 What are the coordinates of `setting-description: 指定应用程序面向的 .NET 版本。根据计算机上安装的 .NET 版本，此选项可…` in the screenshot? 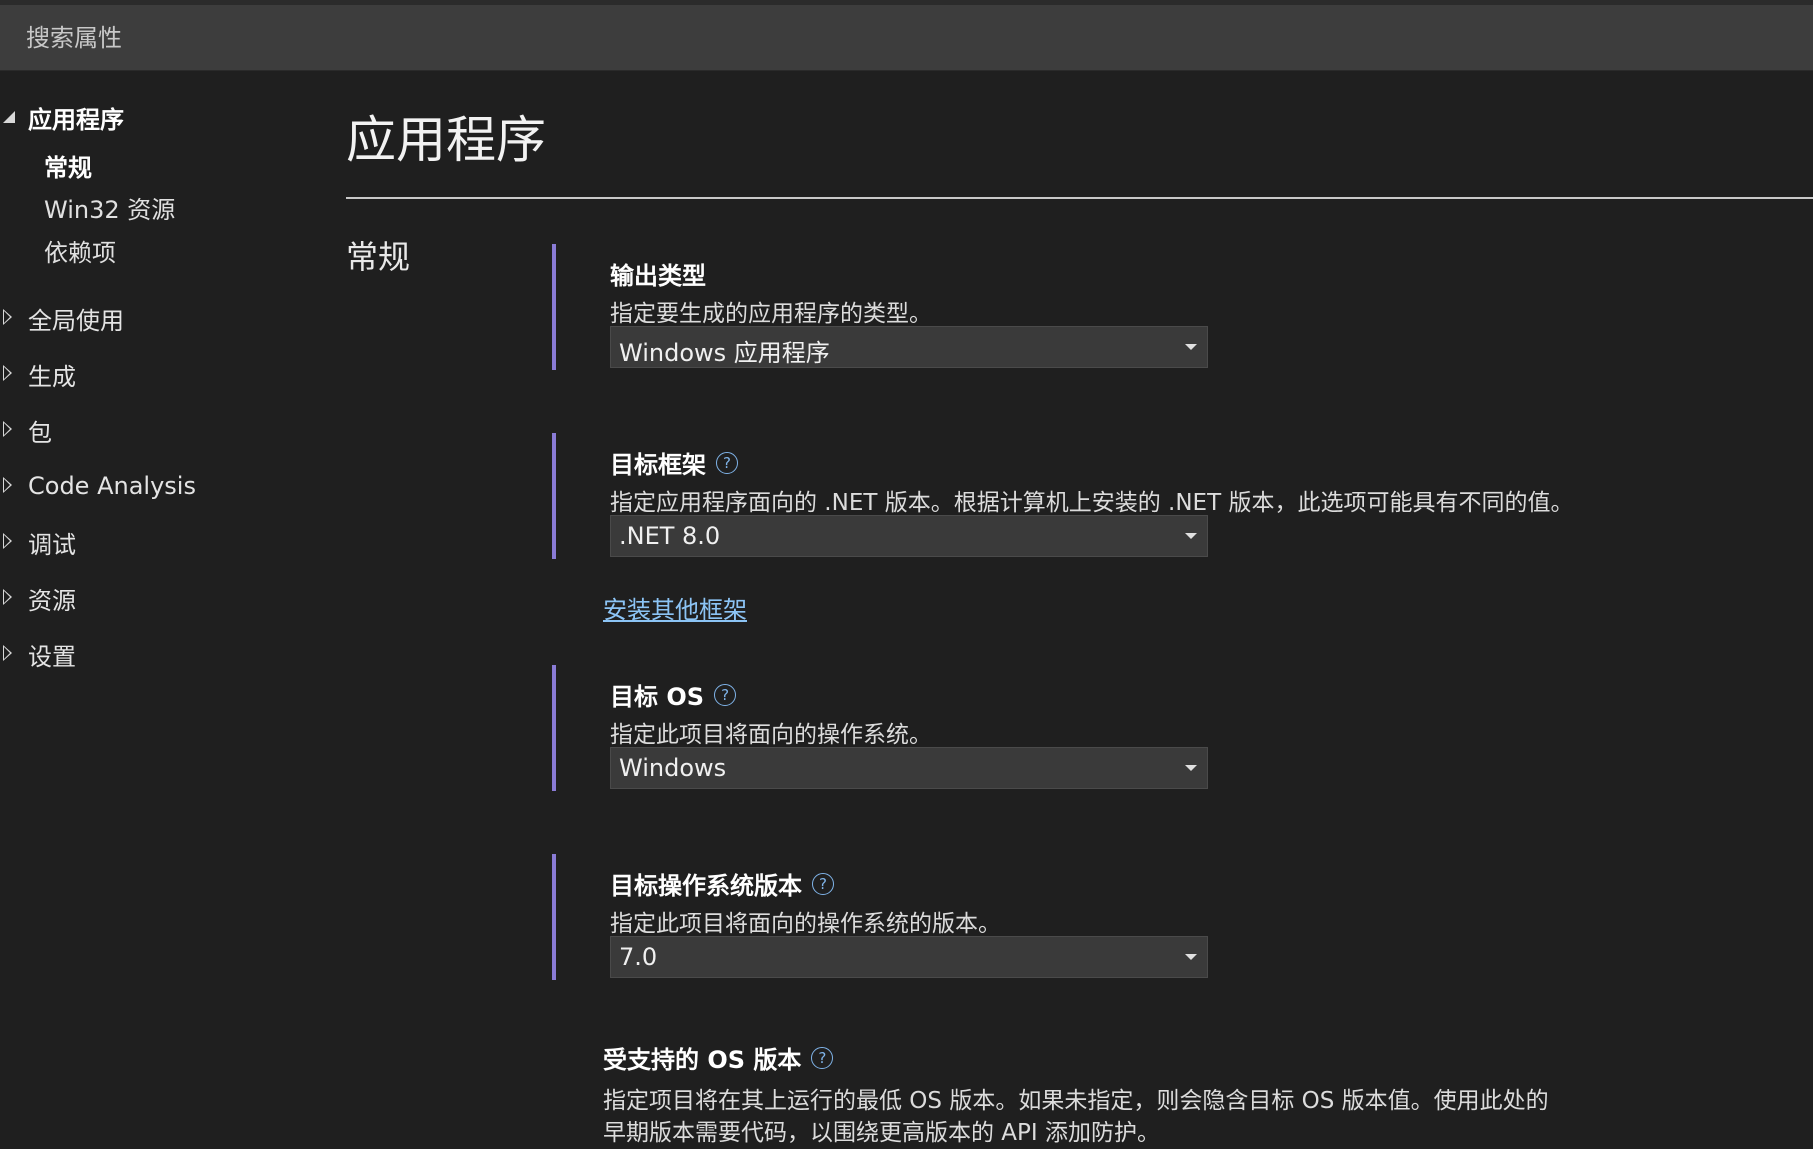 It's located at (1092, 503).